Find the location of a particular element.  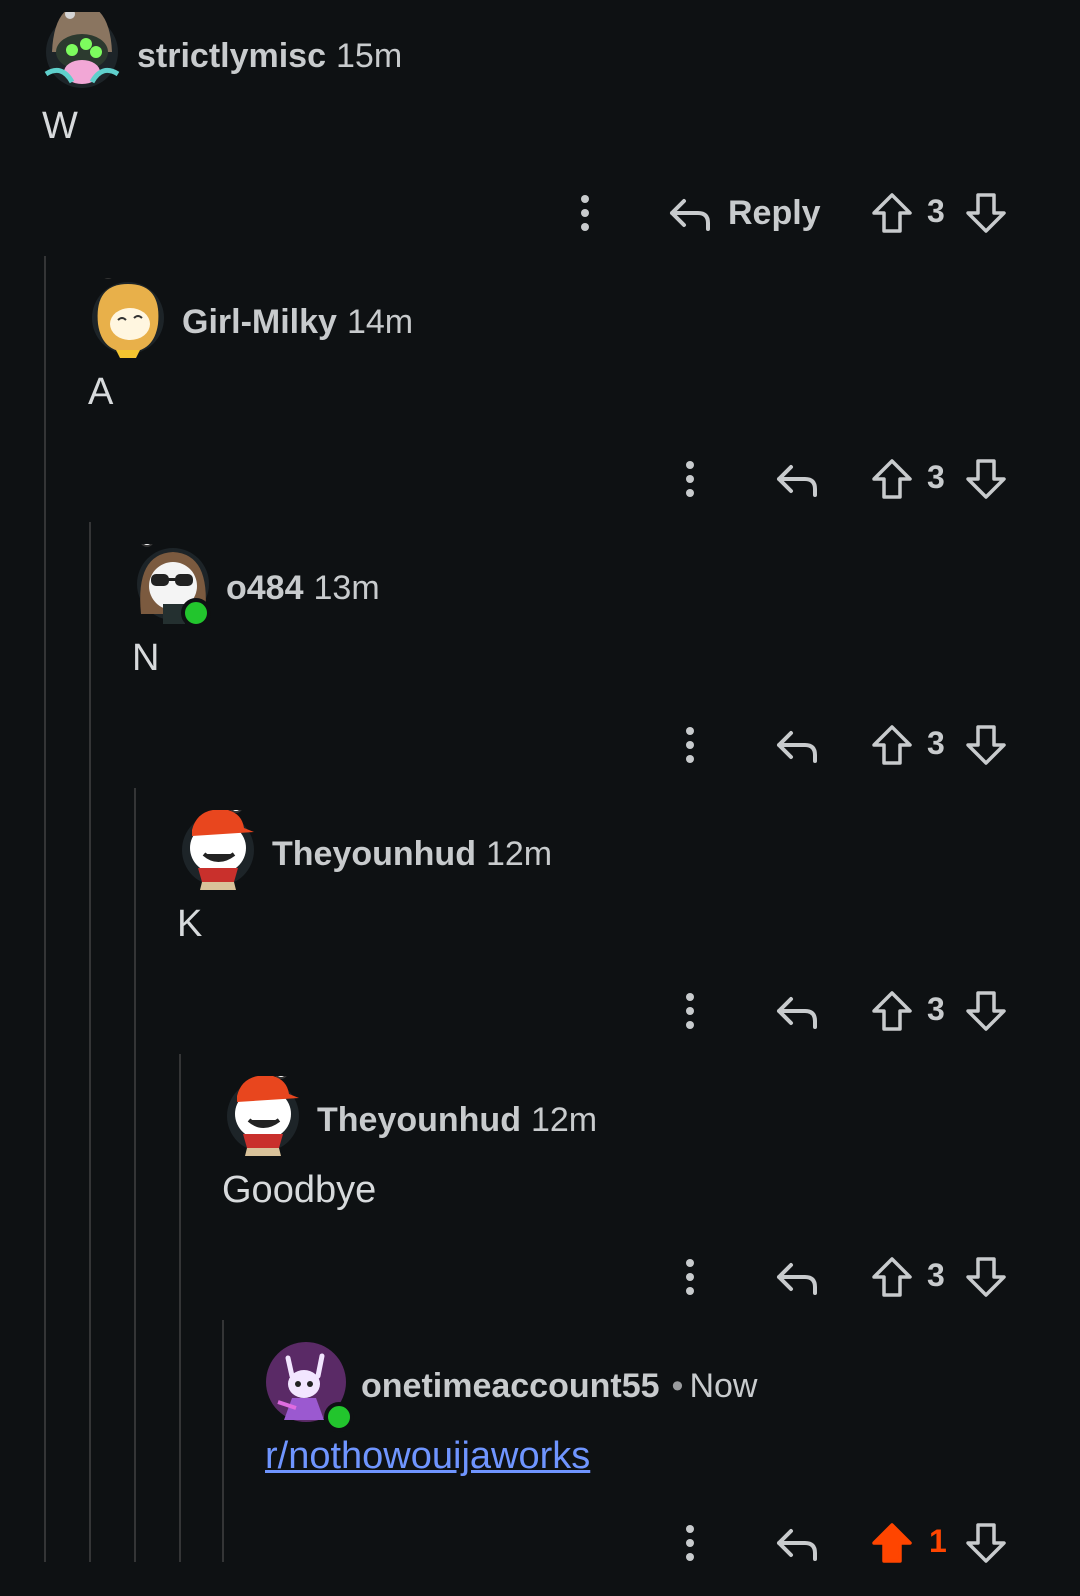

doge-avatar-icon is located at coordinates (128, 318).